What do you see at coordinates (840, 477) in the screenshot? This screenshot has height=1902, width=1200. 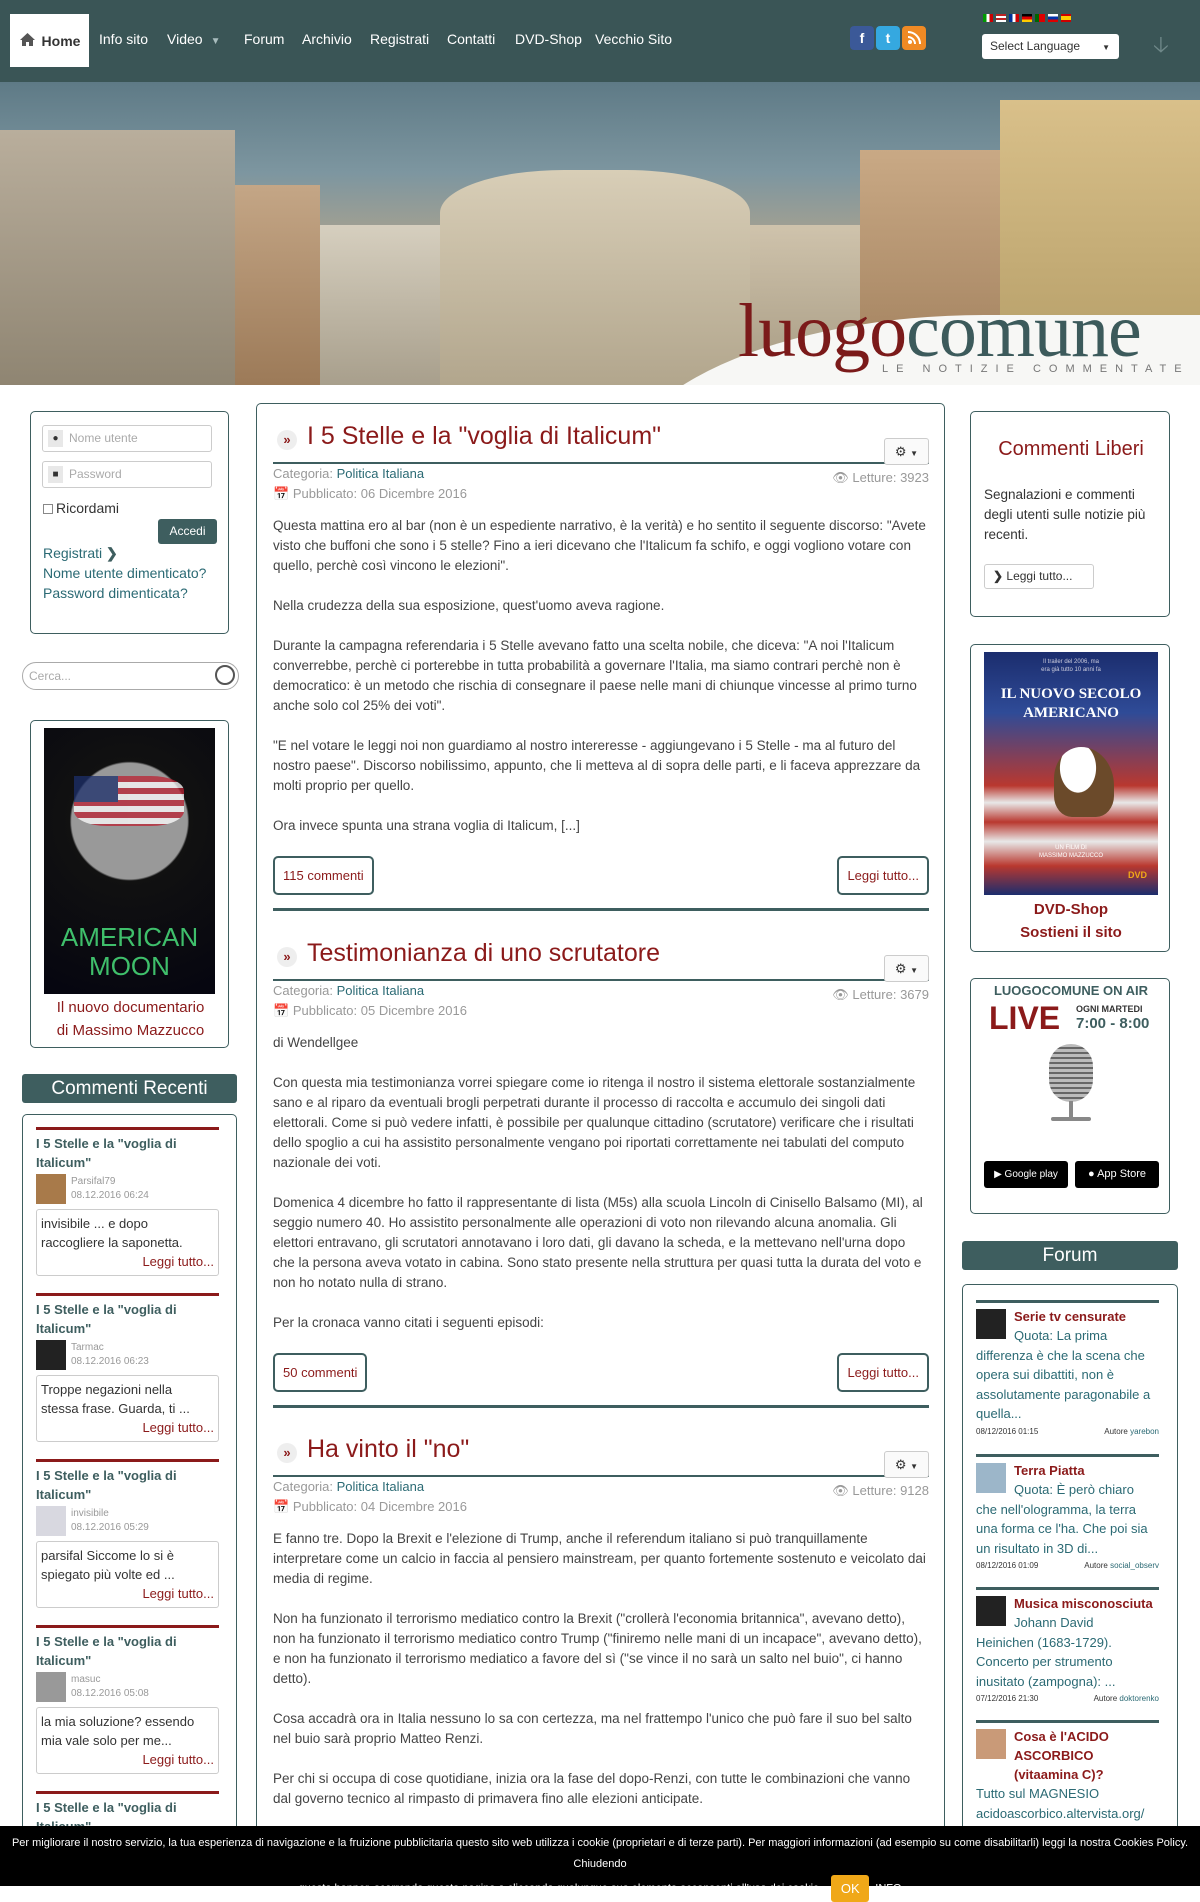 I see `eye-icon: 👁` at bounding box center [840, 477].